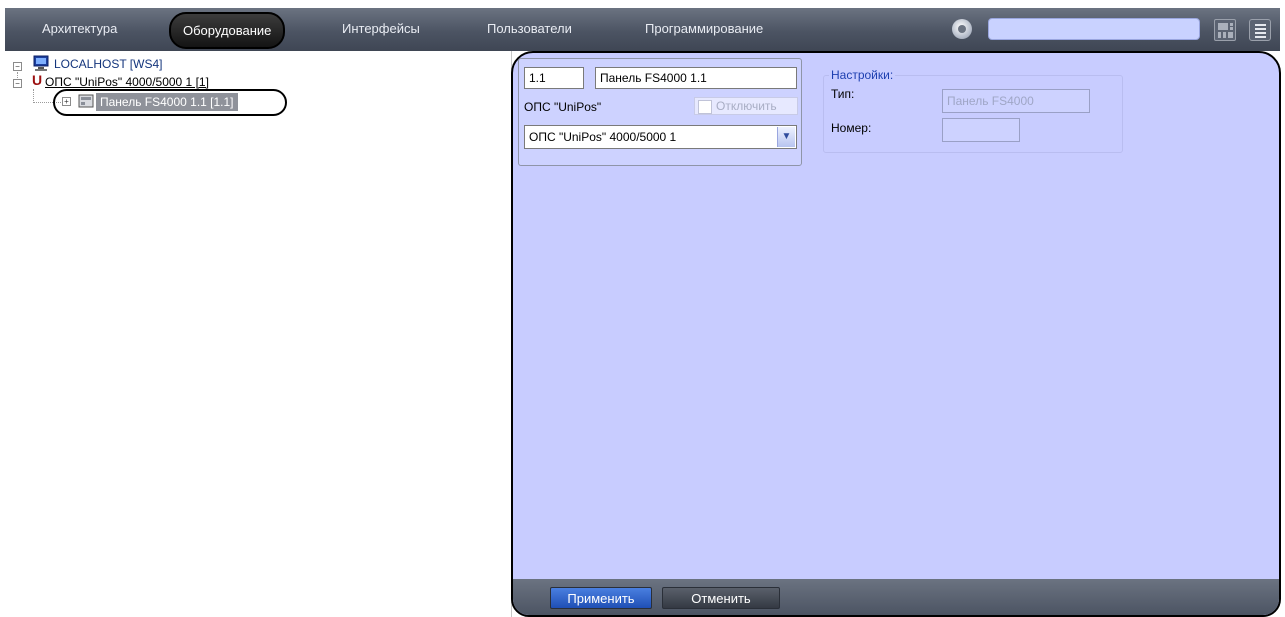 This screenshot has width=1285, height=617. What do you see at coordinates (381, 28) in the screenshot?
I see `tab-interfaces: Интерфейсы` at bounding box center [381, 28].